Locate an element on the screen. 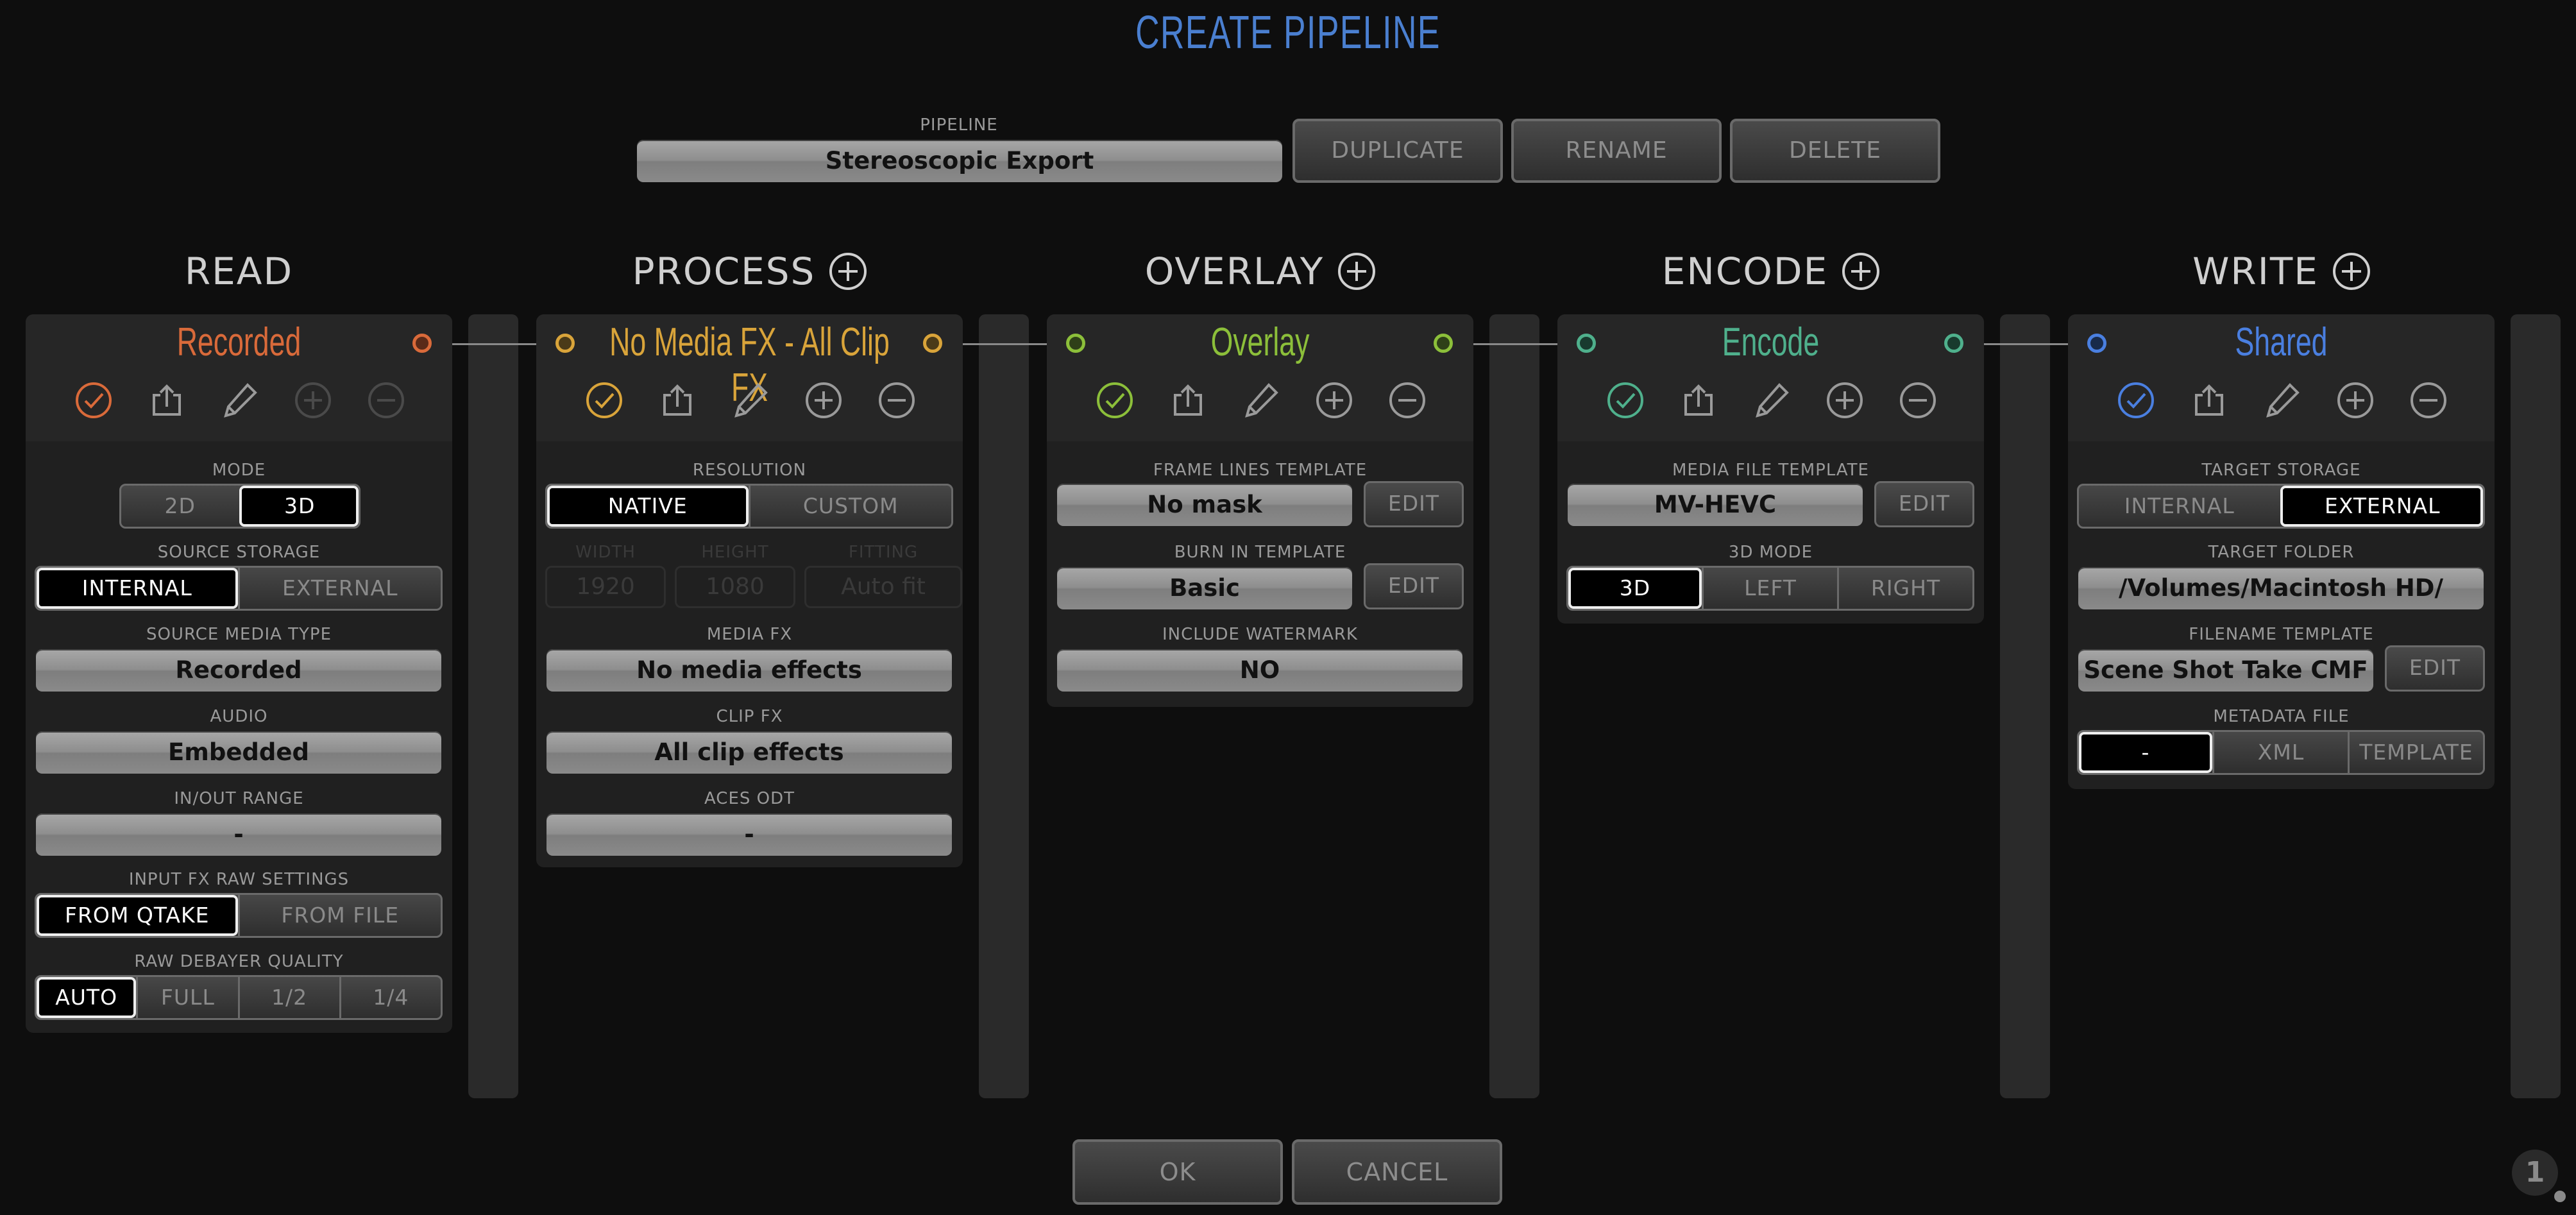 This screenshot has width=2576, height=1215. target-storage-option-external: EXTERNAL is located at coordinates (2381, 507).